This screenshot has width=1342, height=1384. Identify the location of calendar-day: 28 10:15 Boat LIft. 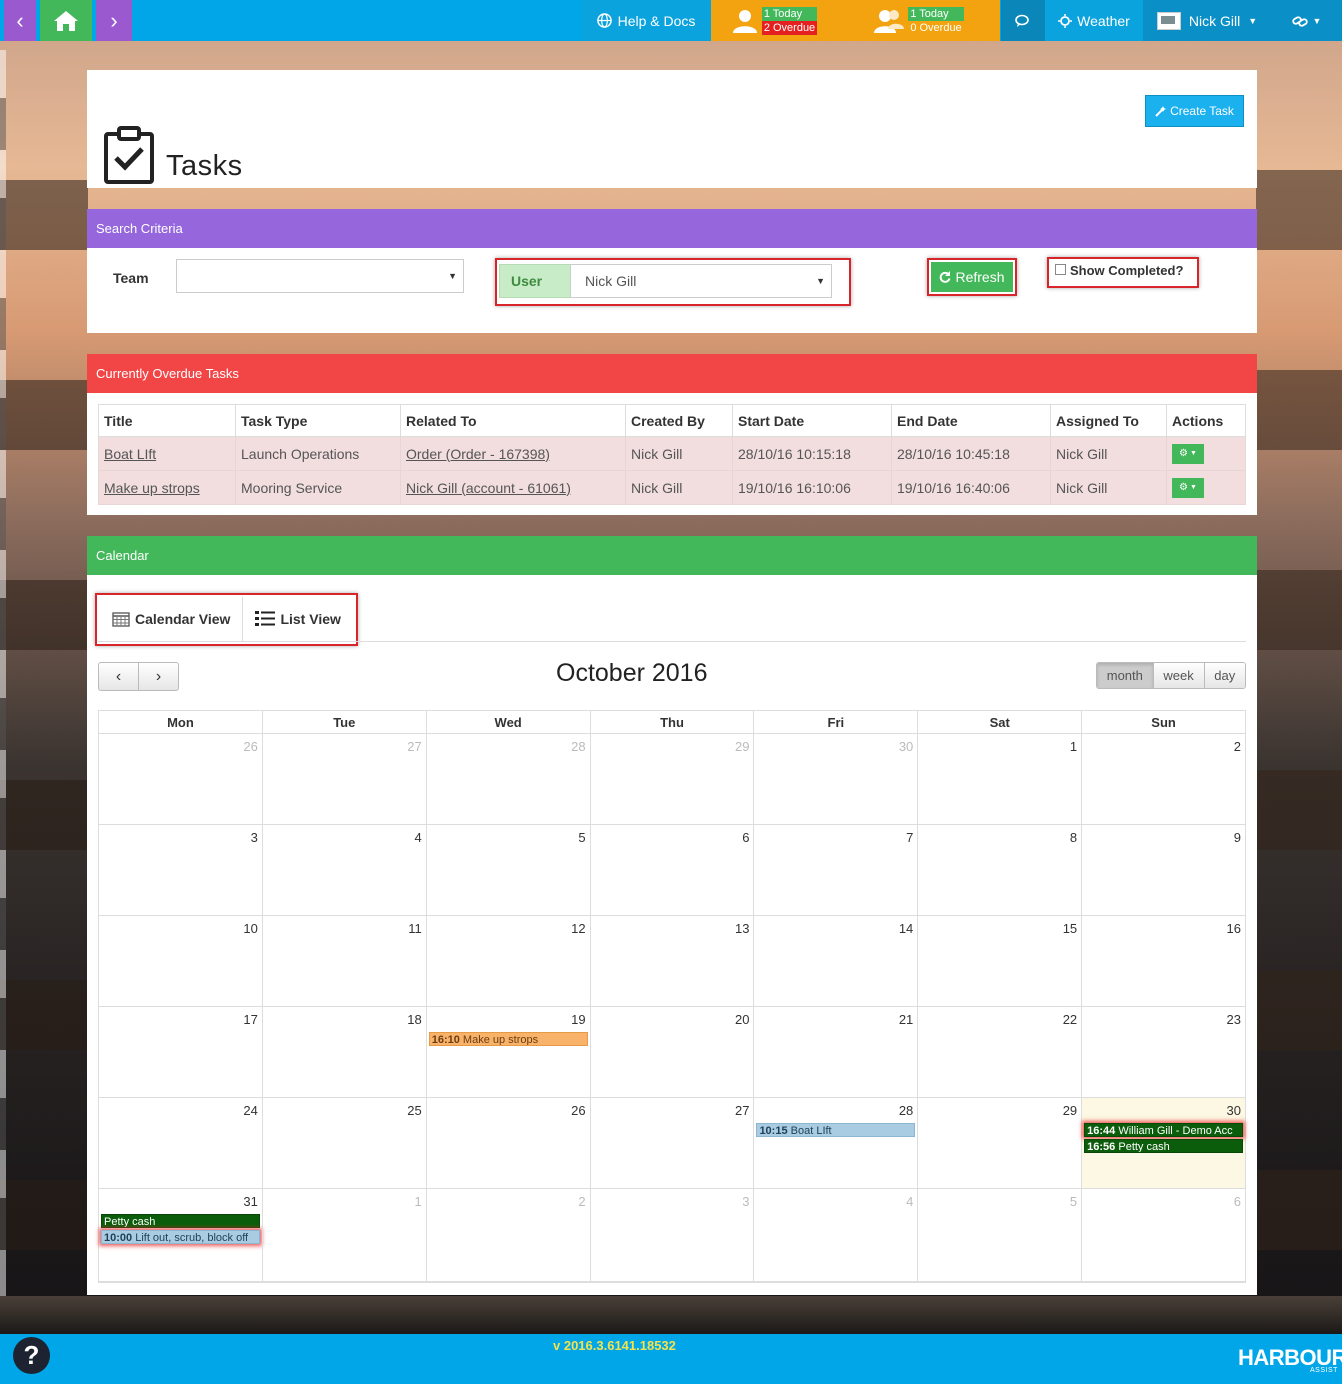
(835, 1143).